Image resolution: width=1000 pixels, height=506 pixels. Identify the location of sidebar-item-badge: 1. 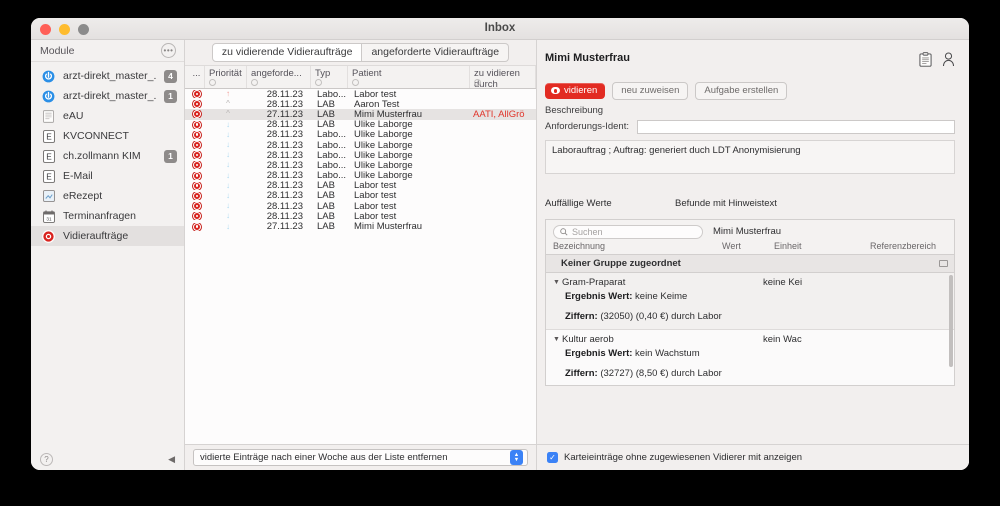
(170, 96).